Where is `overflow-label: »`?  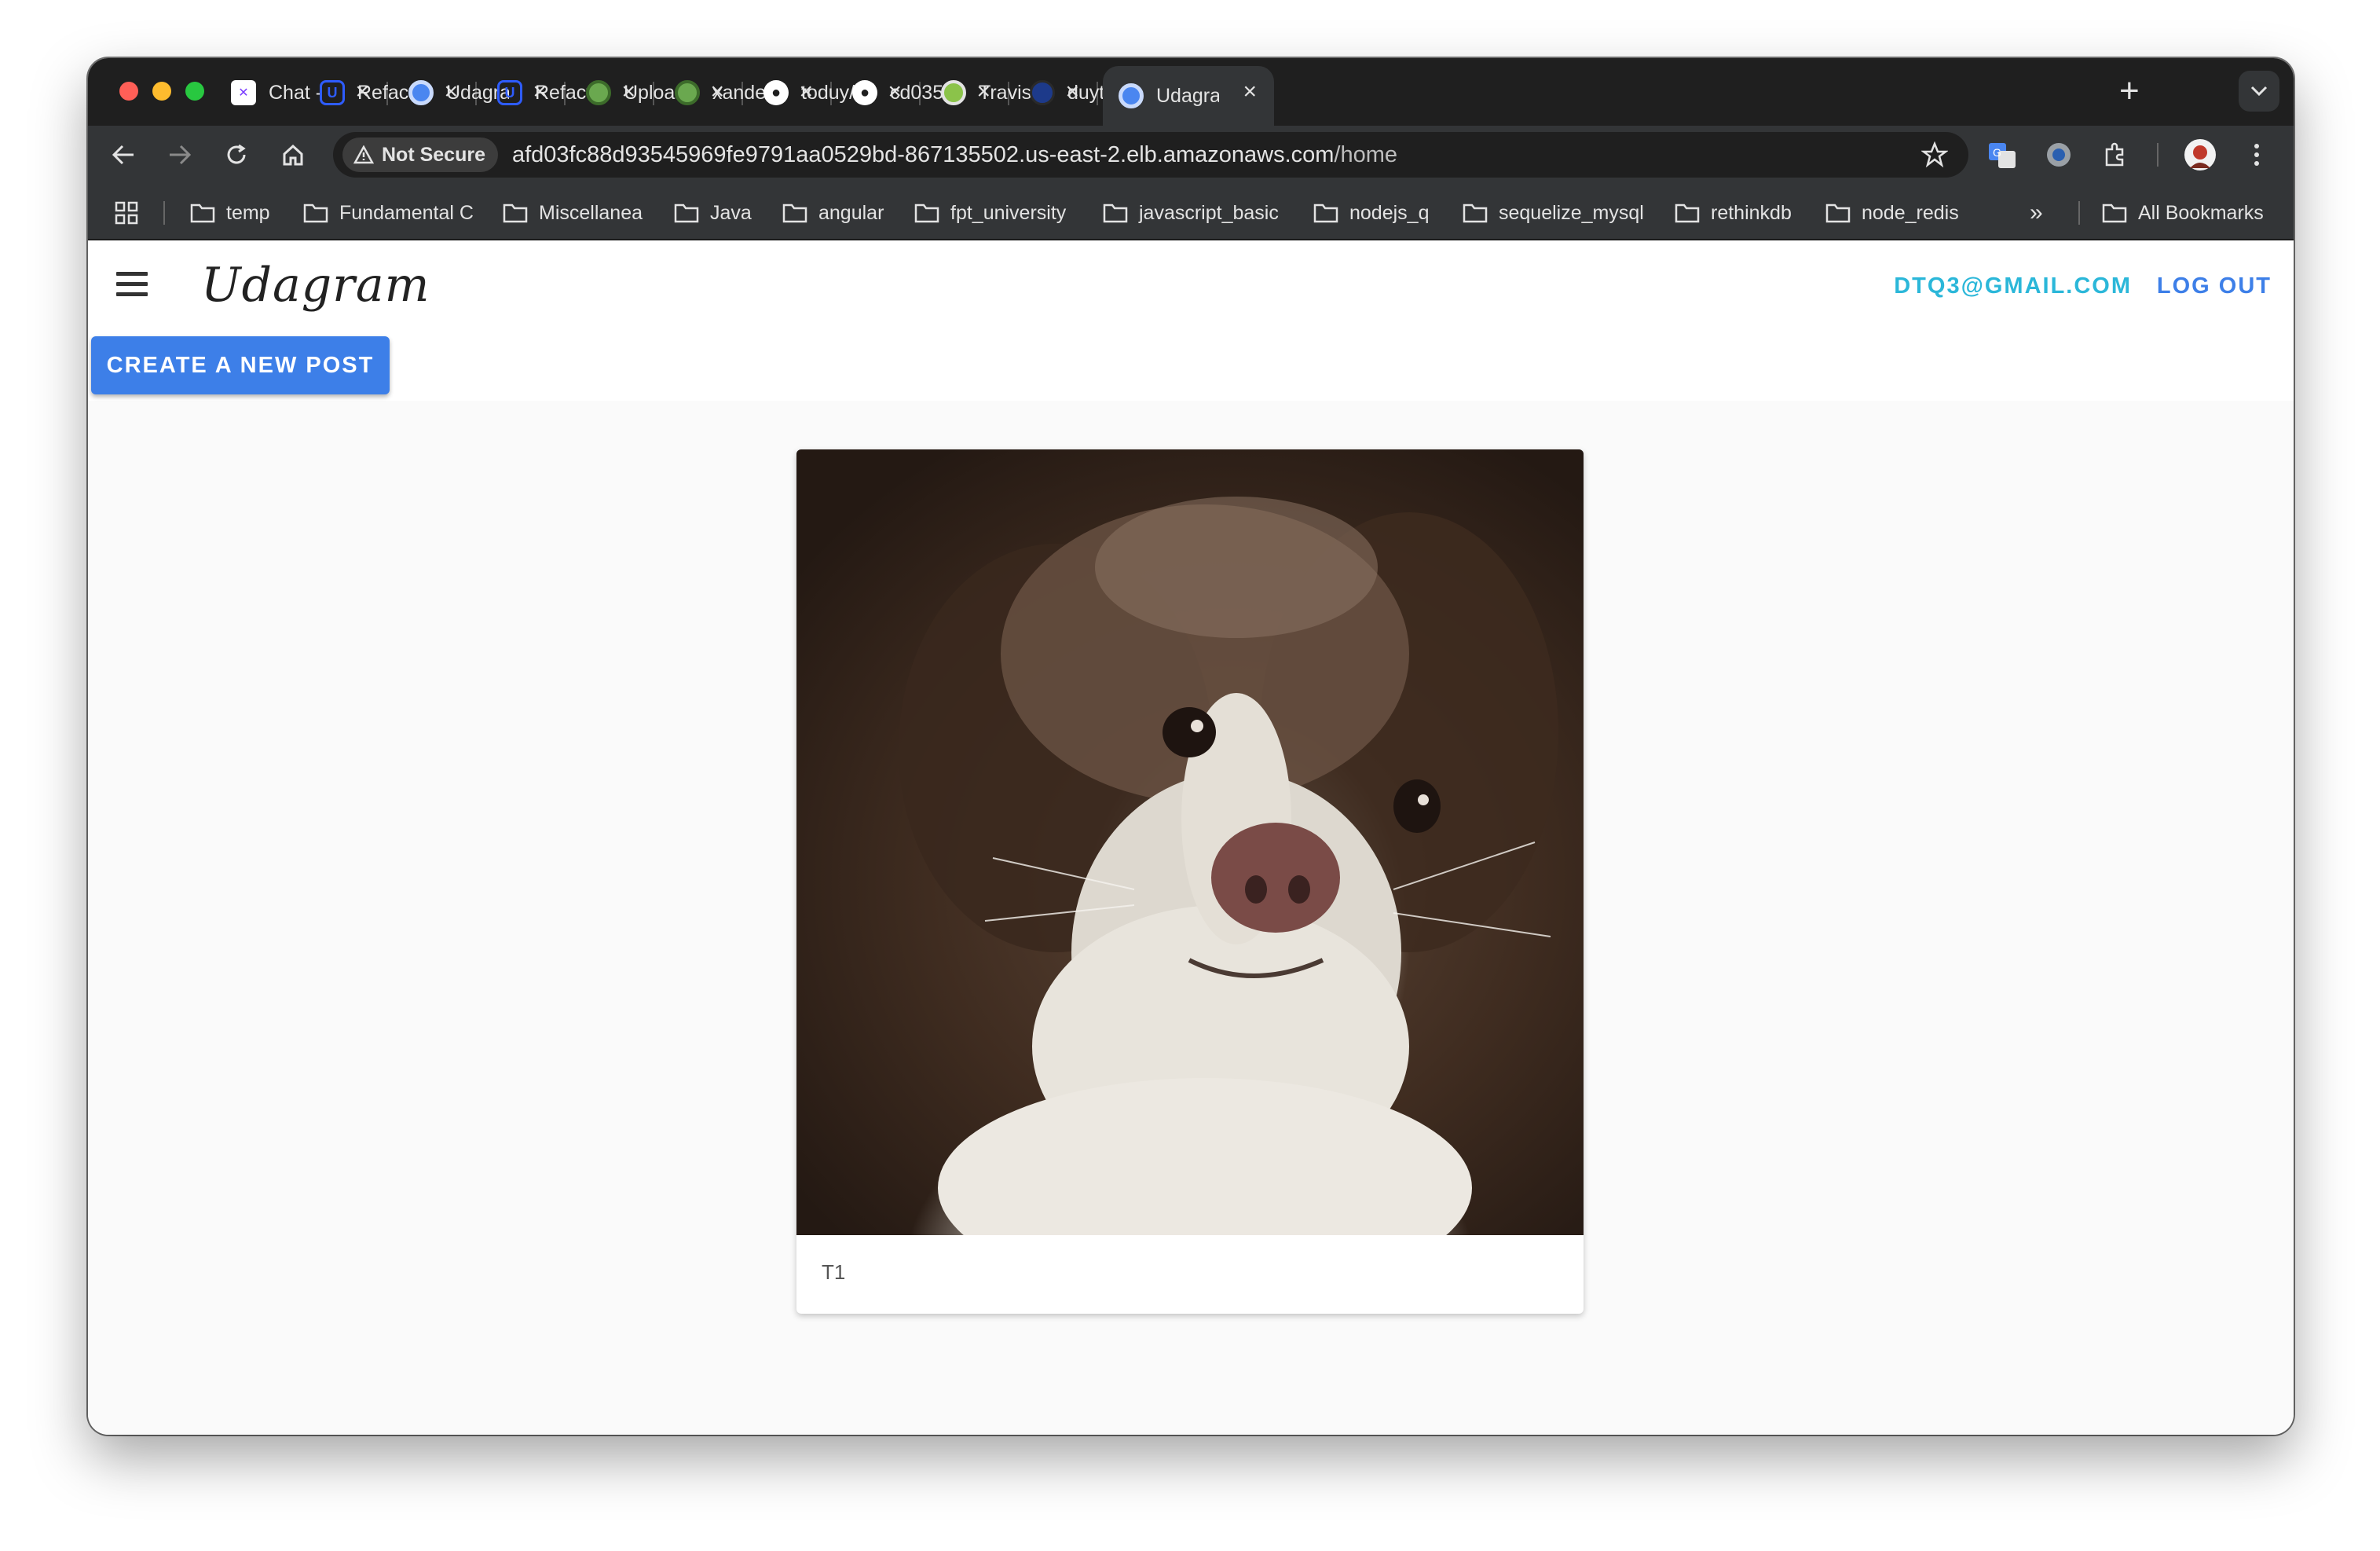
overflow-label: » is located at coordinates (2036, 213).